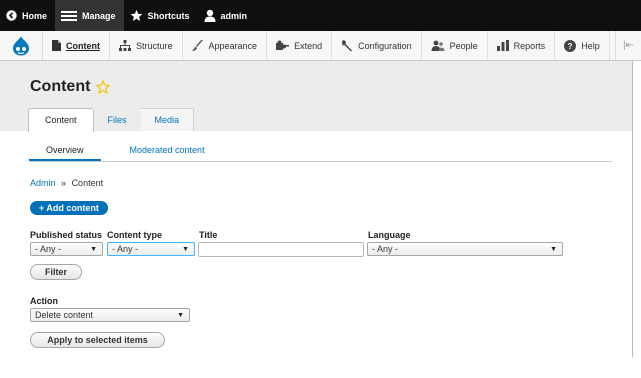 The width and height of the screenshot is (641, 378). Describe the element at coordinates (56, 272) in the screenshot. I see `filter-button: Filter` at that location.